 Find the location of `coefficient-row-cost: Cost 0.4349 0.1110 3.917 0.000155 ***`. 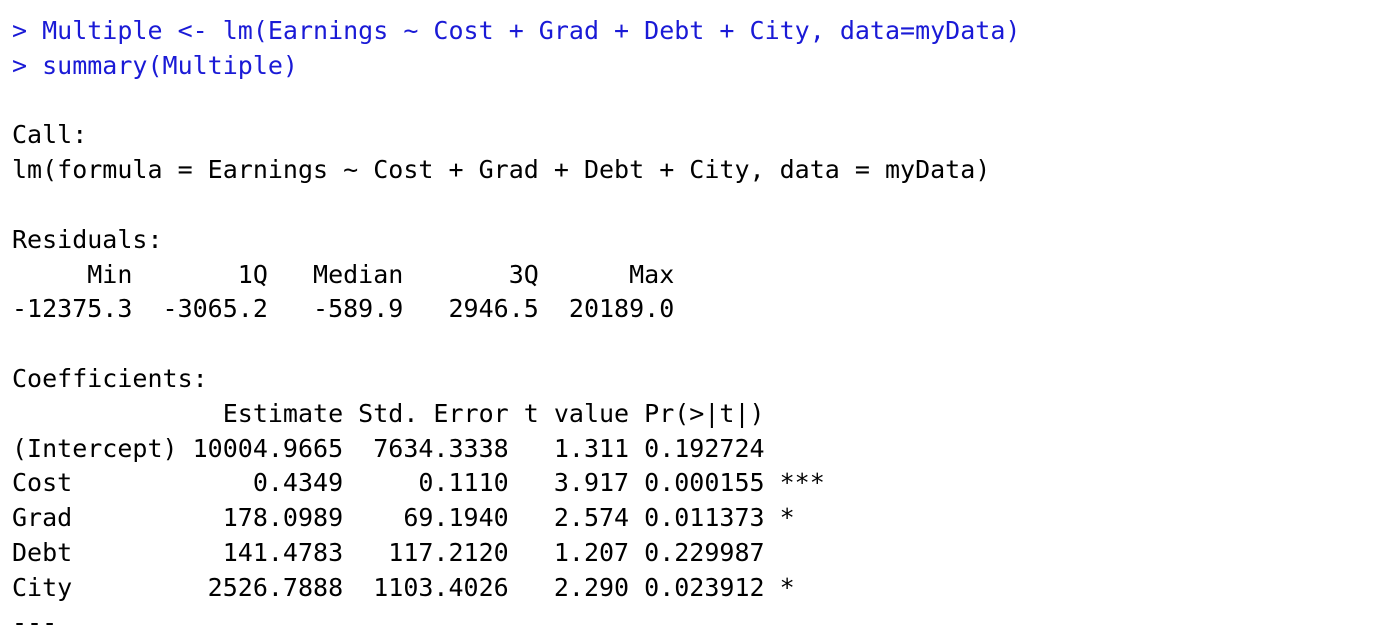

coefficient-row-cost: Cost 0.4349 0.1110 3.917 0.000155 *** is located at coordinates (418, 483).